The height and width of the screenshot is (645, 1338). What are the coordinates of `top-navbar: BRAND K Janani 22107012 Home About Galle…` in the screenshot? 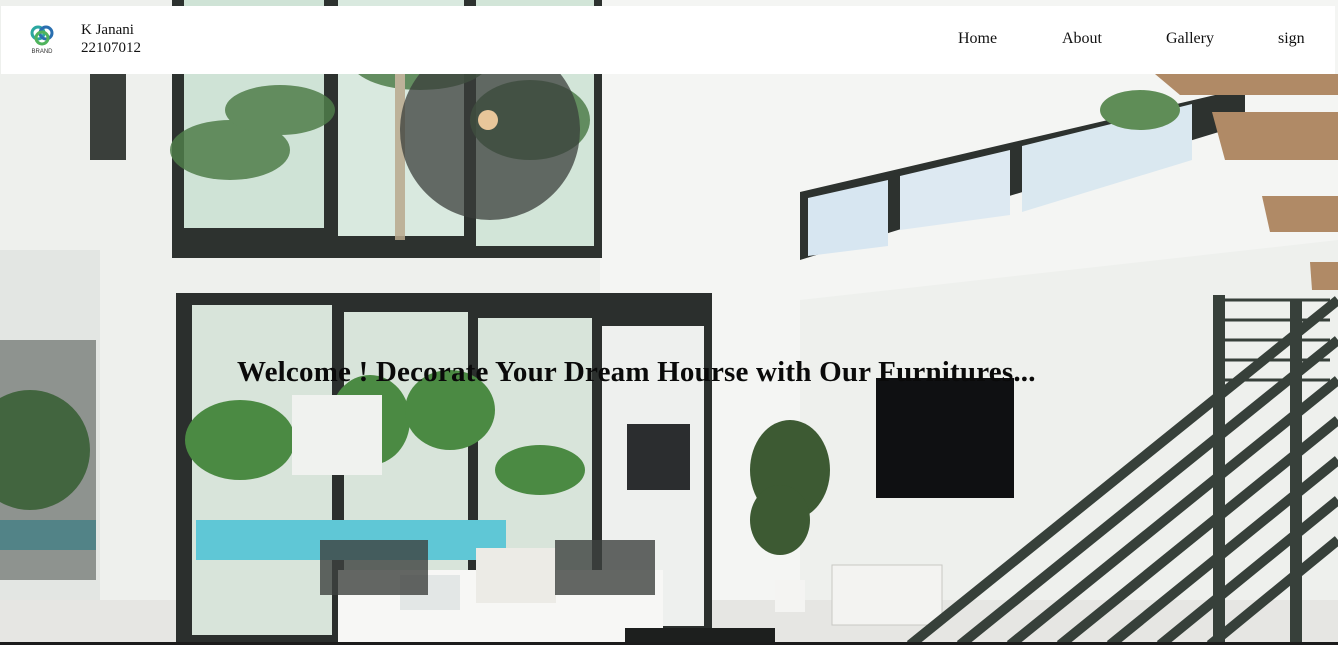 It's located at (668, 40).